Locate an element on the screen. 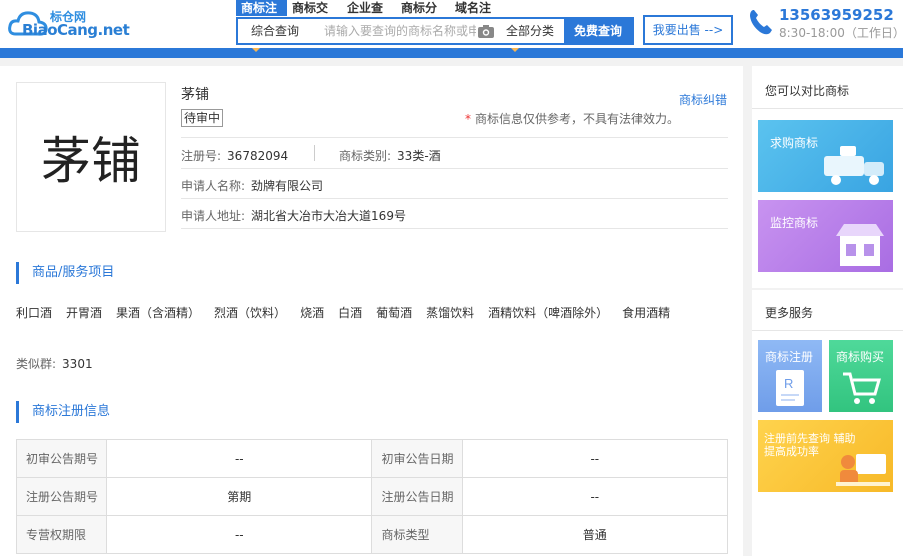  buy-trademark-banner: 求购商标 is located at coordinates (825, 156).